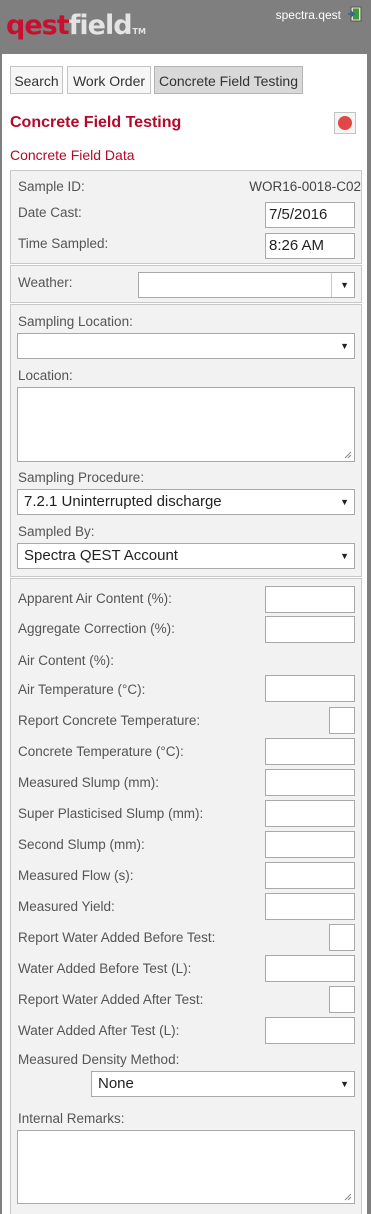 This screenshot has height=1214, width=371. Describe the element at coordinates (310, 688) in the screenshot. I see `air-temperature-input` at that location.